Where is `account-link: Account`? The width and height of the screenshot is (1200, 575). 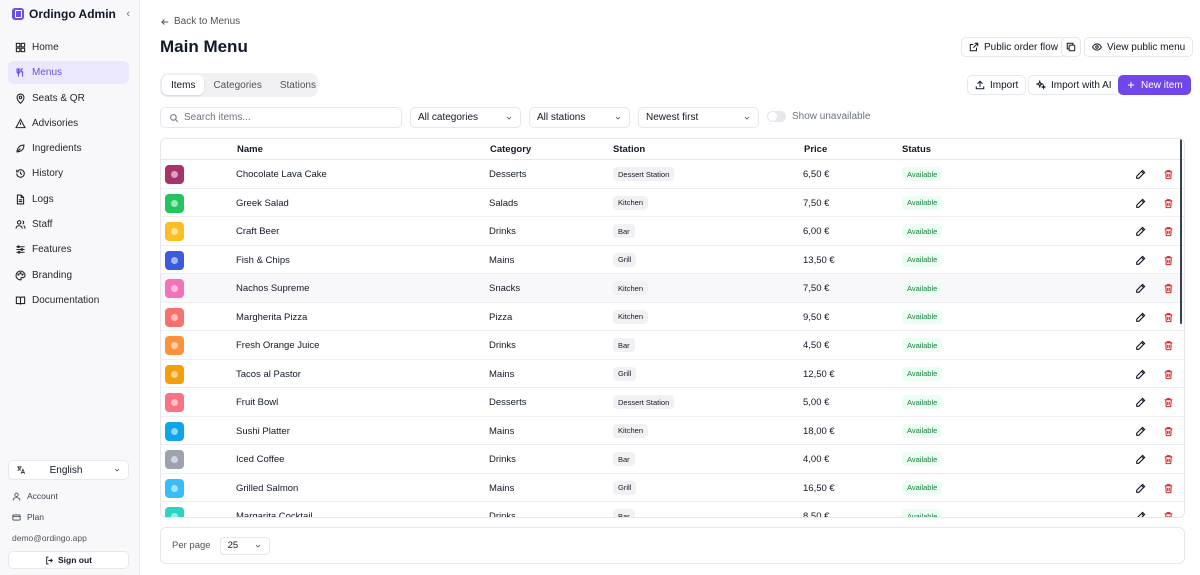
account-link: Account is located at coordinates (70, 496).